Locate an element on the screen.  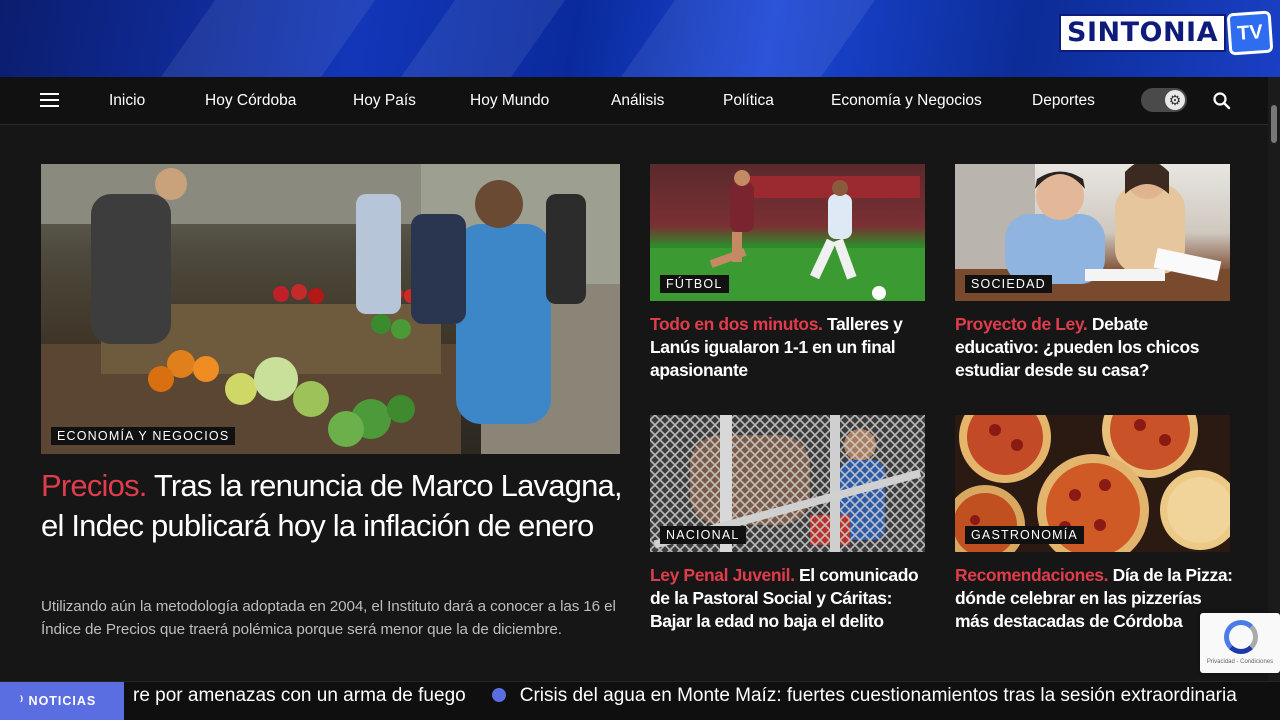
card-football-tag: FÚTBOL is located at coordinates (694, 284).